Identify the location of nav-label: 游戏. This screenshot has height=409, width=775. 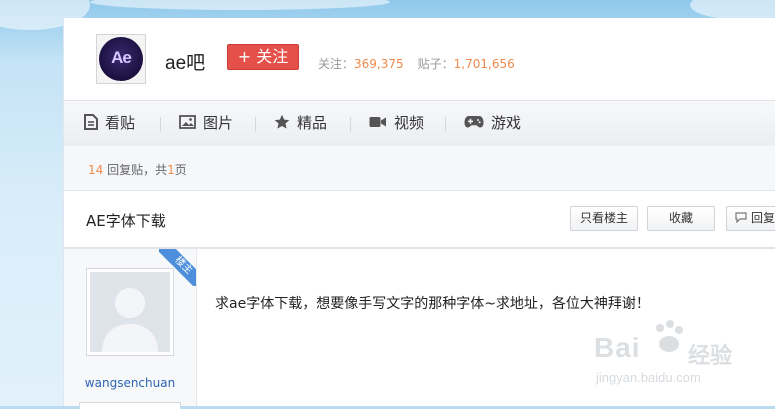
(506, 123).